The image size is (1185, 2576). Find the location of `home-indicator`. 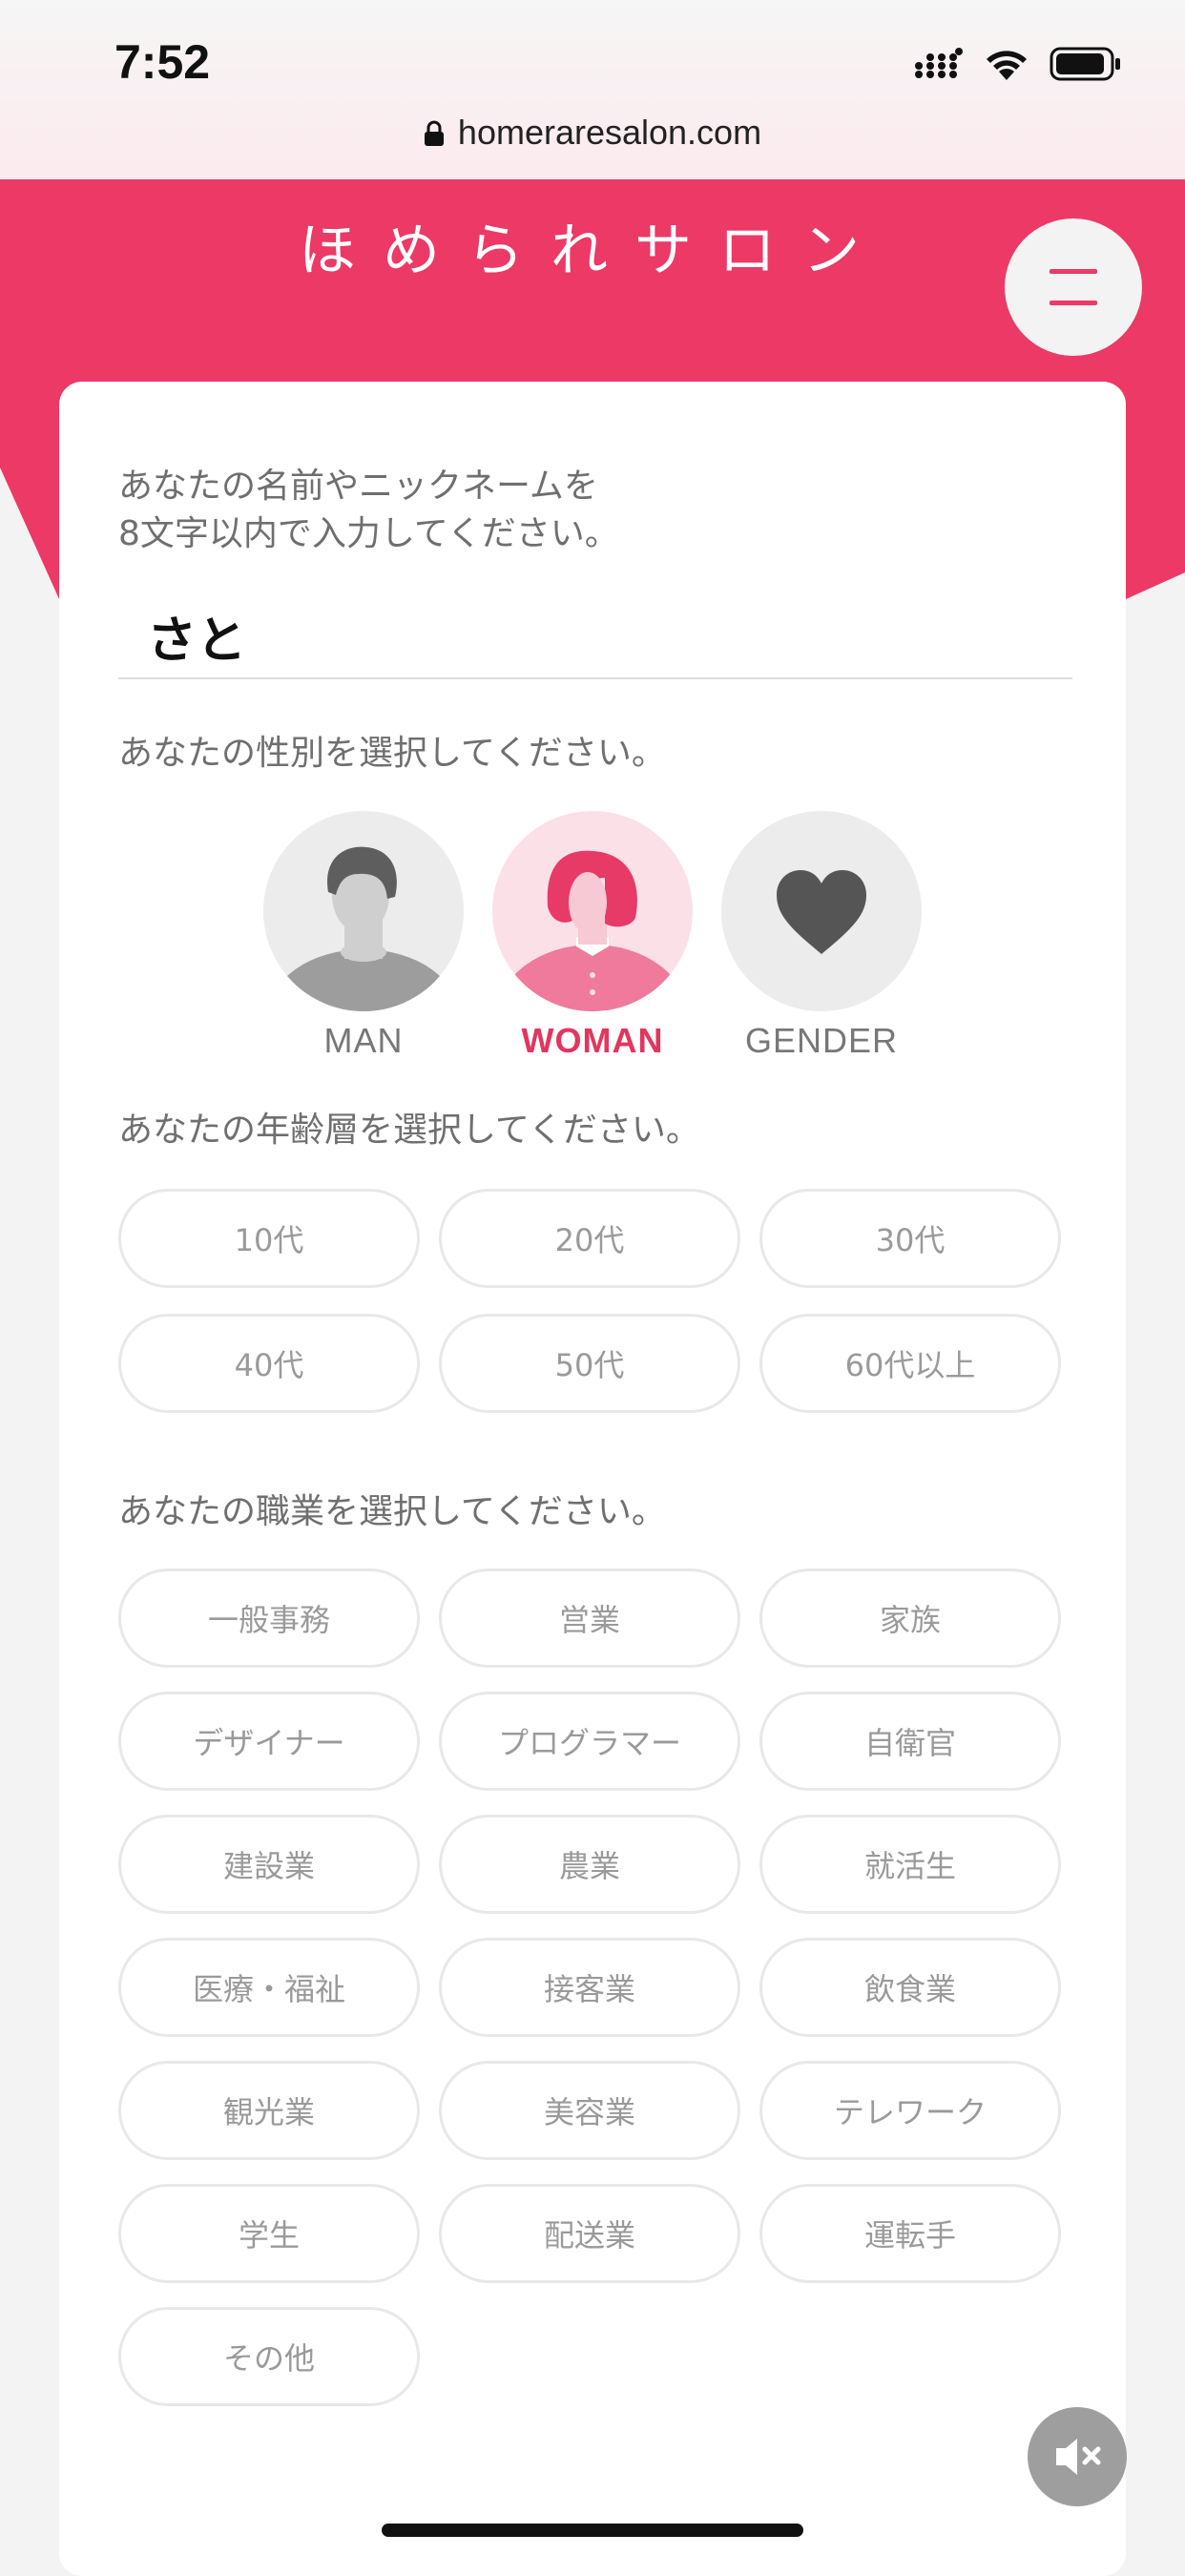

home-indicator is located at coordinates (592, 2530).